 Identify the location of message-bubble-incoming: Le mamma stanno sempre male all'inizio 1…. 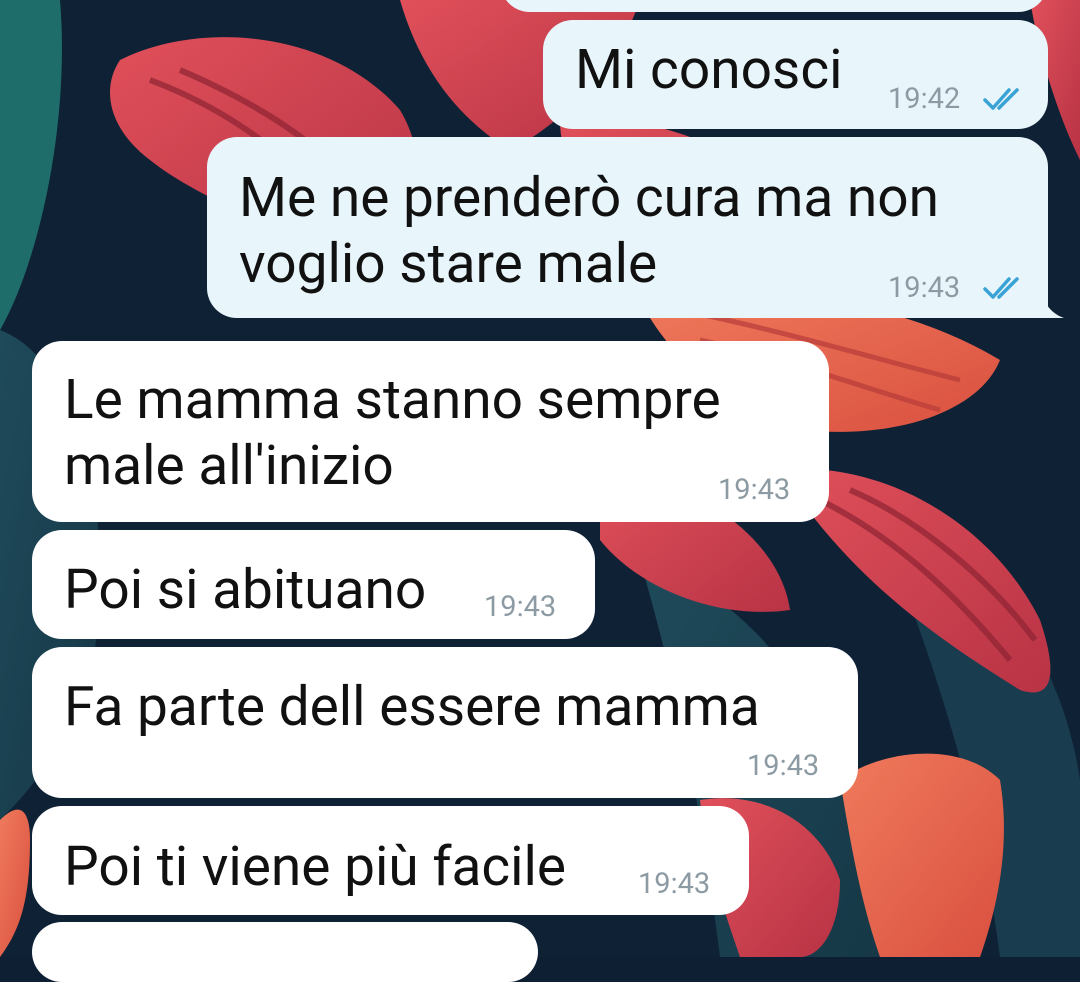
(430, 431).